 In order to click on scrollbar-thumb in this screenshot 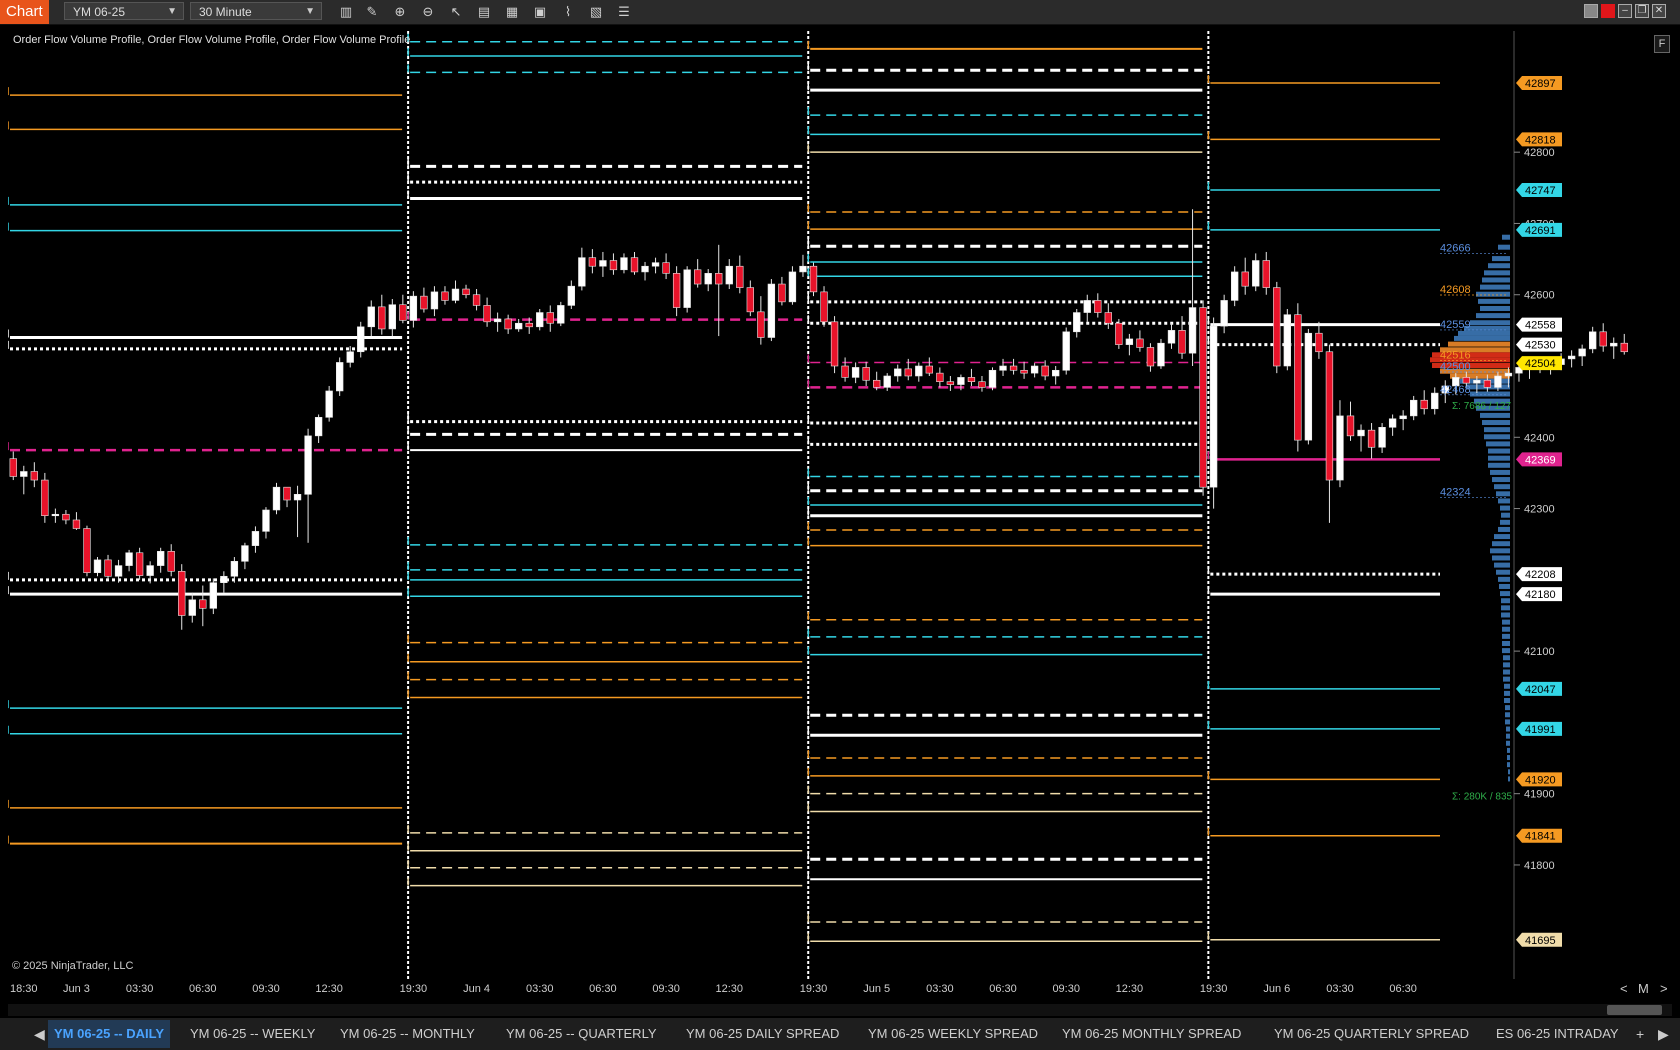, I will do `click(1634, 1010)`.